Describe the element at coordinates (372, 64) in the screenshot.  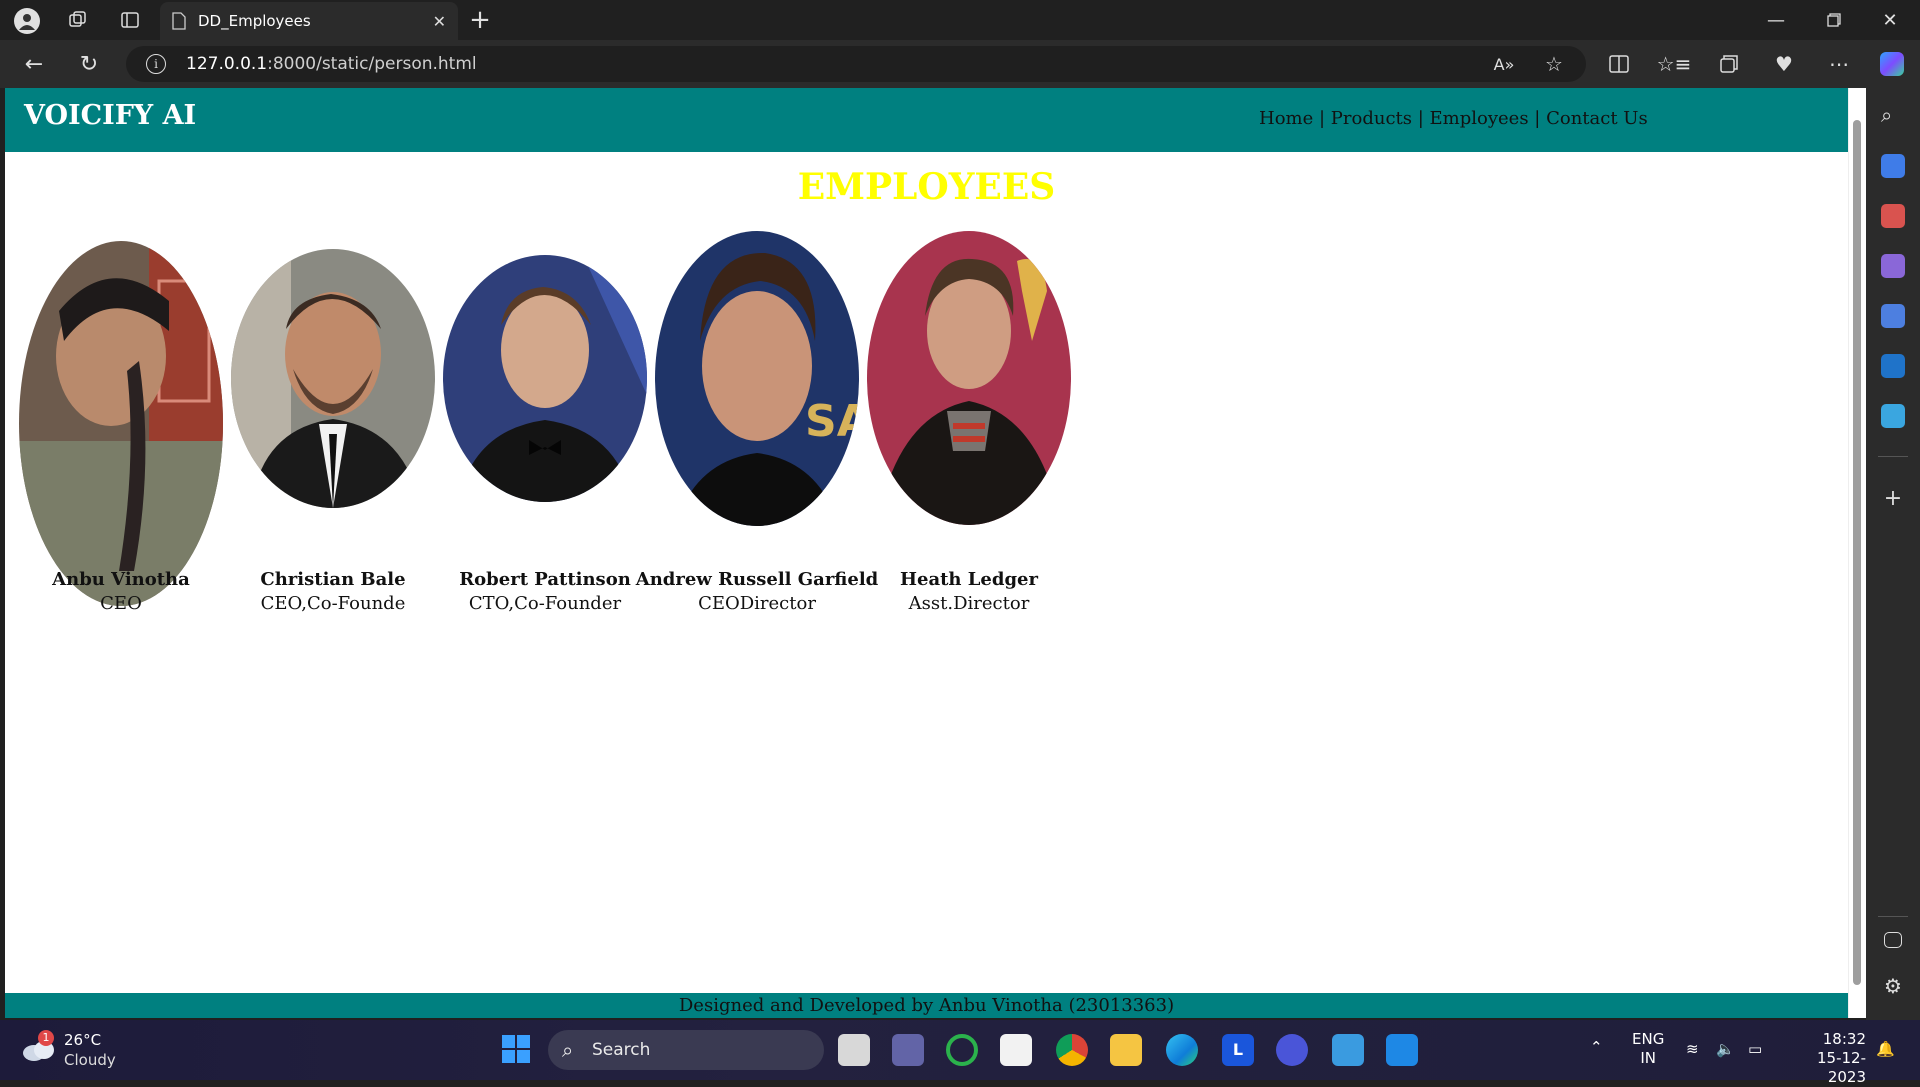
I see `url-path: :8000/static/person.html` at that location.